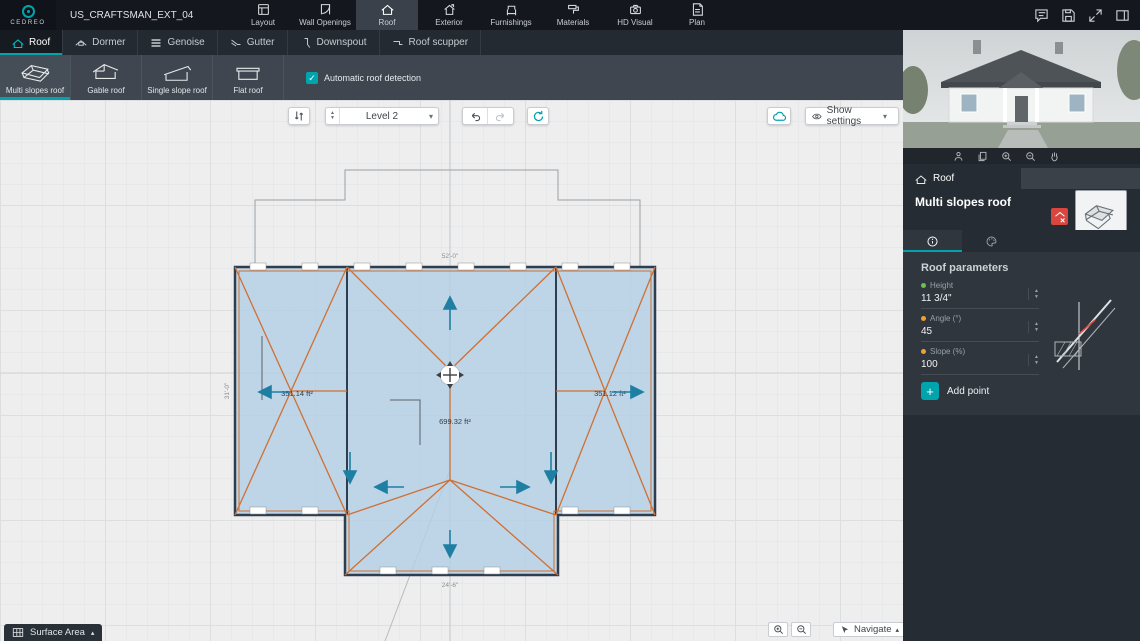  Describe the element at coordinates (958, 156) in the screenshot. I see `walkthrough-person-icon` at that location.